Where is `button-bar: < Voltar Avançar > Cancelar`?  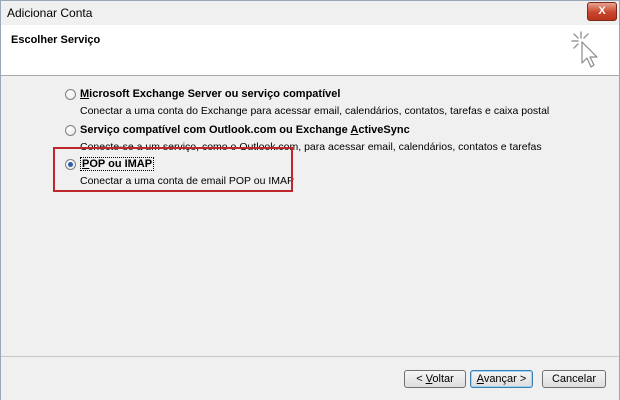 button-bar: < Voltar Avançar > Cancelar is located at coordinates (310, 378).